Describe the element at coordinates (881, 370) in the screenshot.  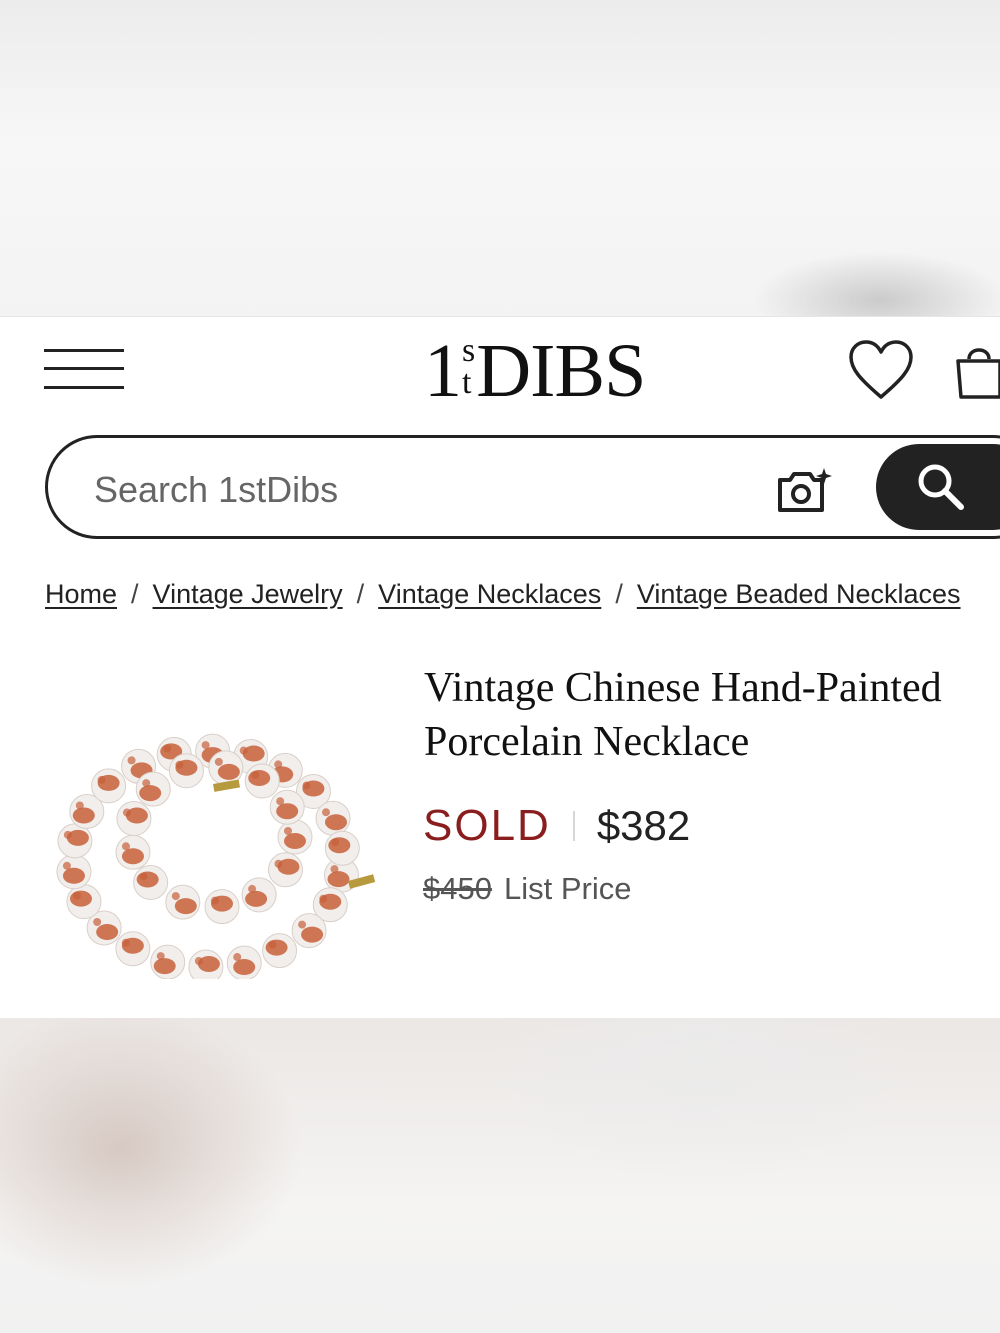
I see `heart-icon` at that location.